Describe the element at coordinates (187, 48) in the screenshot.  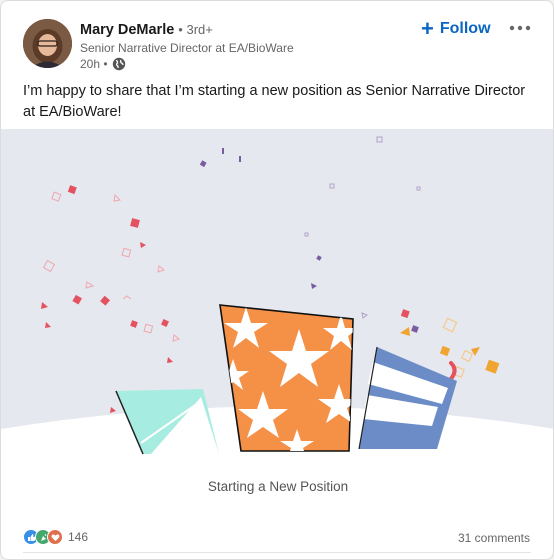
I see `author-headline: Senior Narrative Director at EA/BioWare` at that location.